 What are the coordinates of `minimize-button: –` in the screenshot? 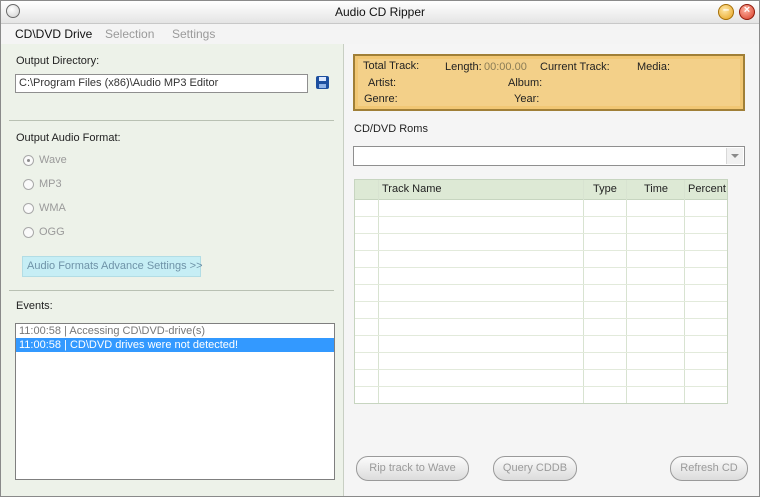 It's located at (726, 12).